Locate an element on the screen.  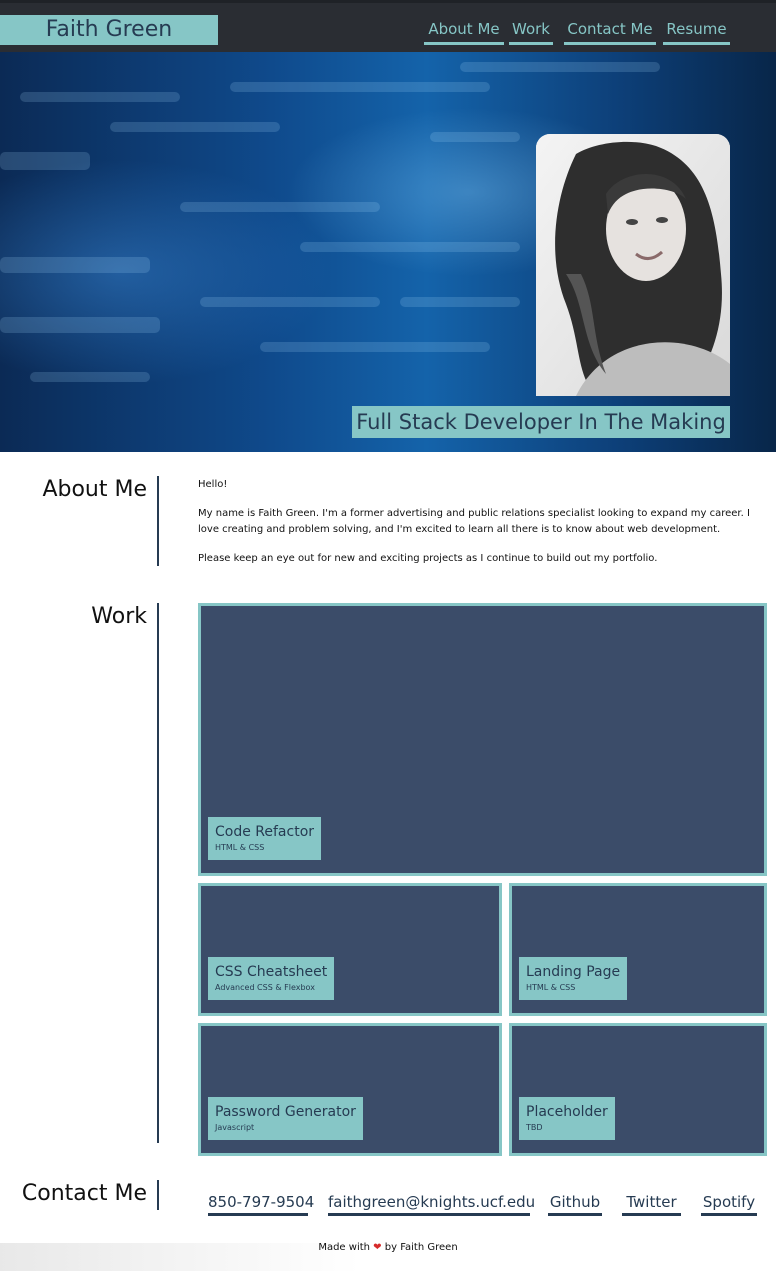
heart-icon: ❤ is located at coordinates (377, 1247).